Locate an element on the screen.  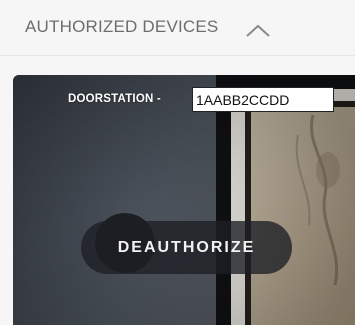
device-id-field is located at coordinates (263, 99).